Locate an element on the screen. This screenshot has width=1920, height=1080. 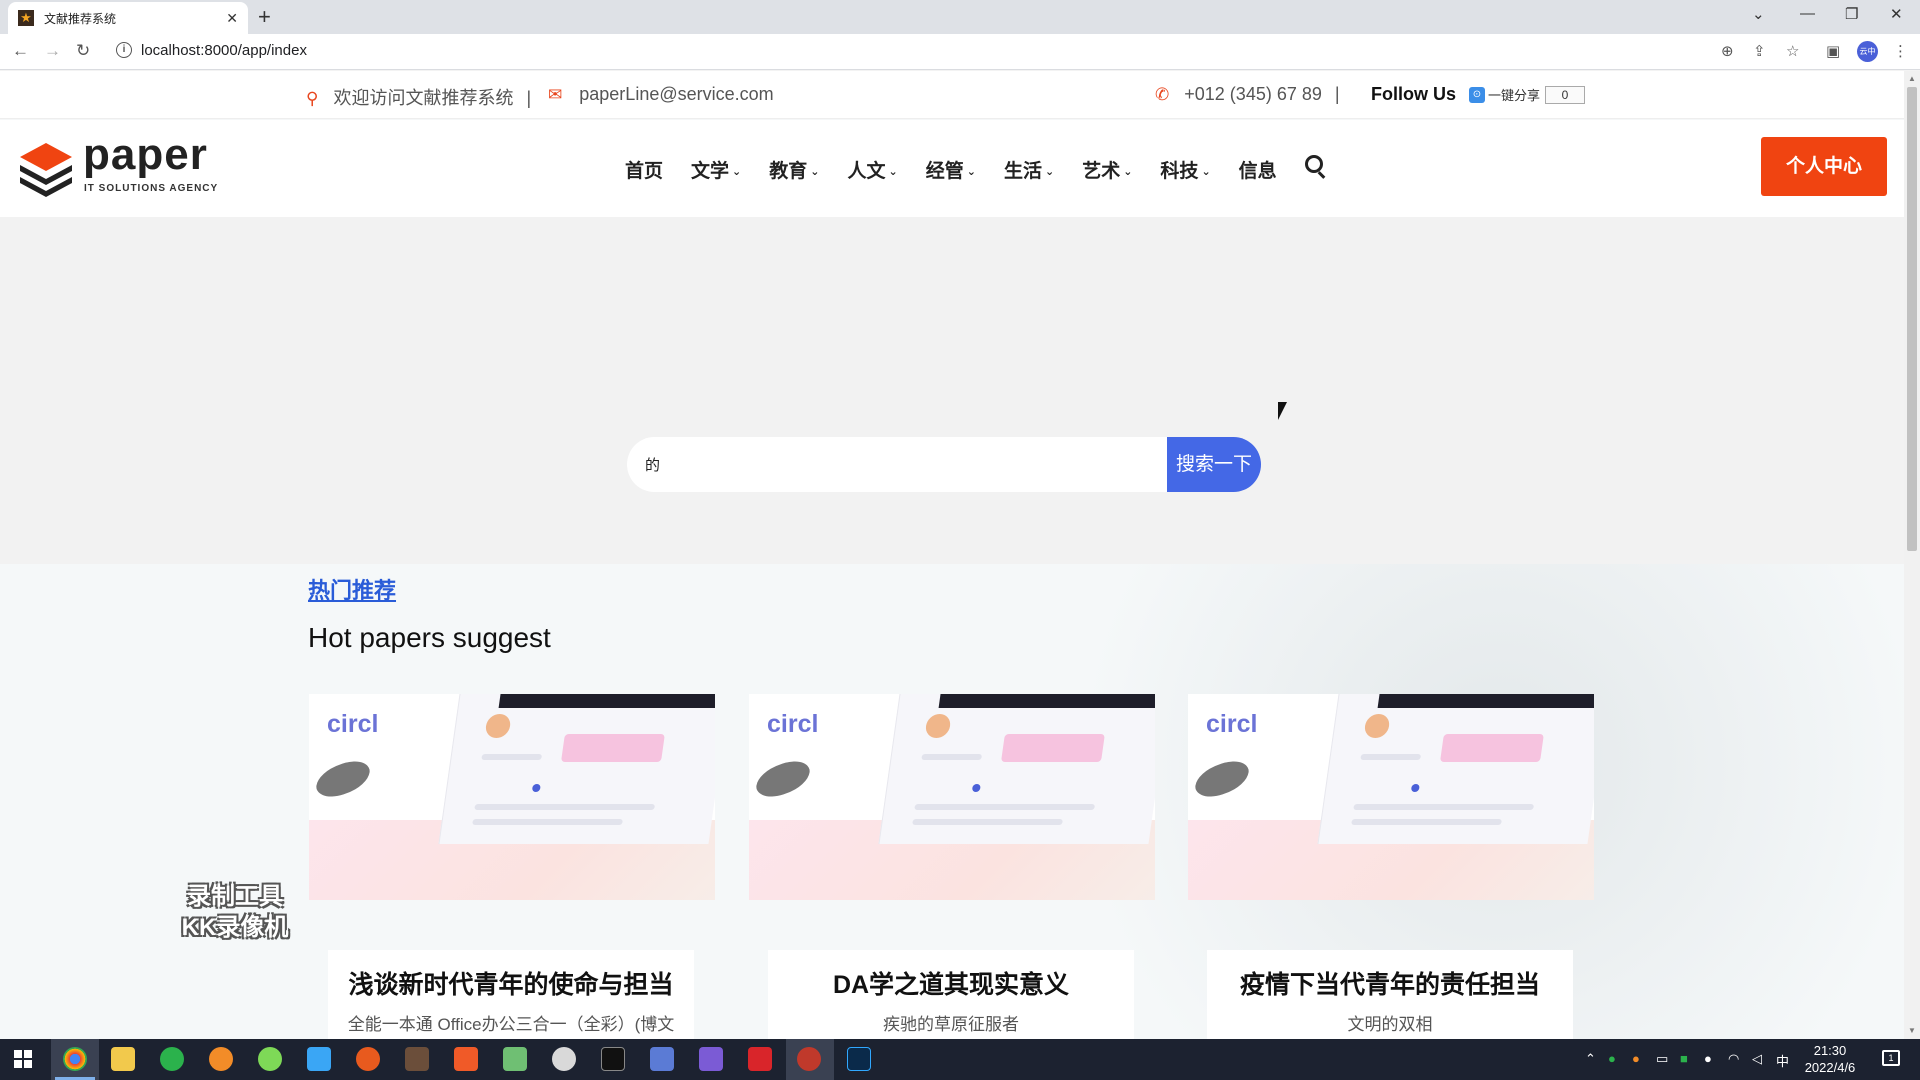
game-app-taskbar-icon is located at coordinates (417, 1059).